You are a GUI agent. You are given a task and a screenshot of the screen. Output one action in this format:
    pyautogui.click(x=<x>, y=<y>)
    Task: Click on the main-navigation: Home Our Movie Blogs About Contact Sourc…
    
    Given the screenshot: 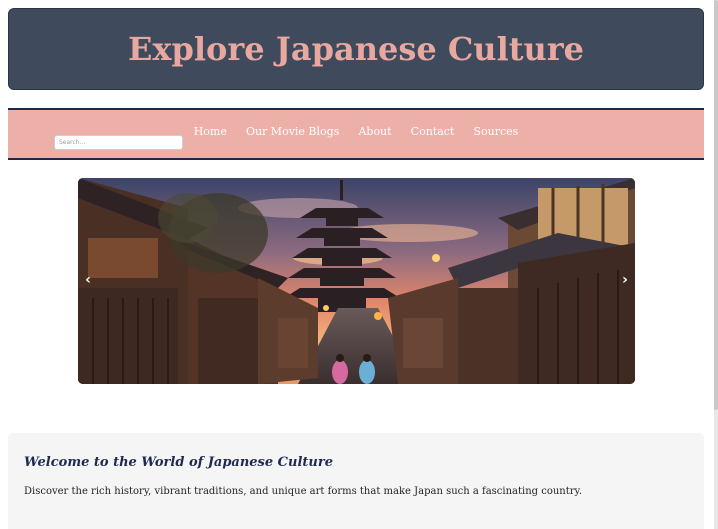 What is the action you would take?
    pyautogui.click(x=356, y=134)
    